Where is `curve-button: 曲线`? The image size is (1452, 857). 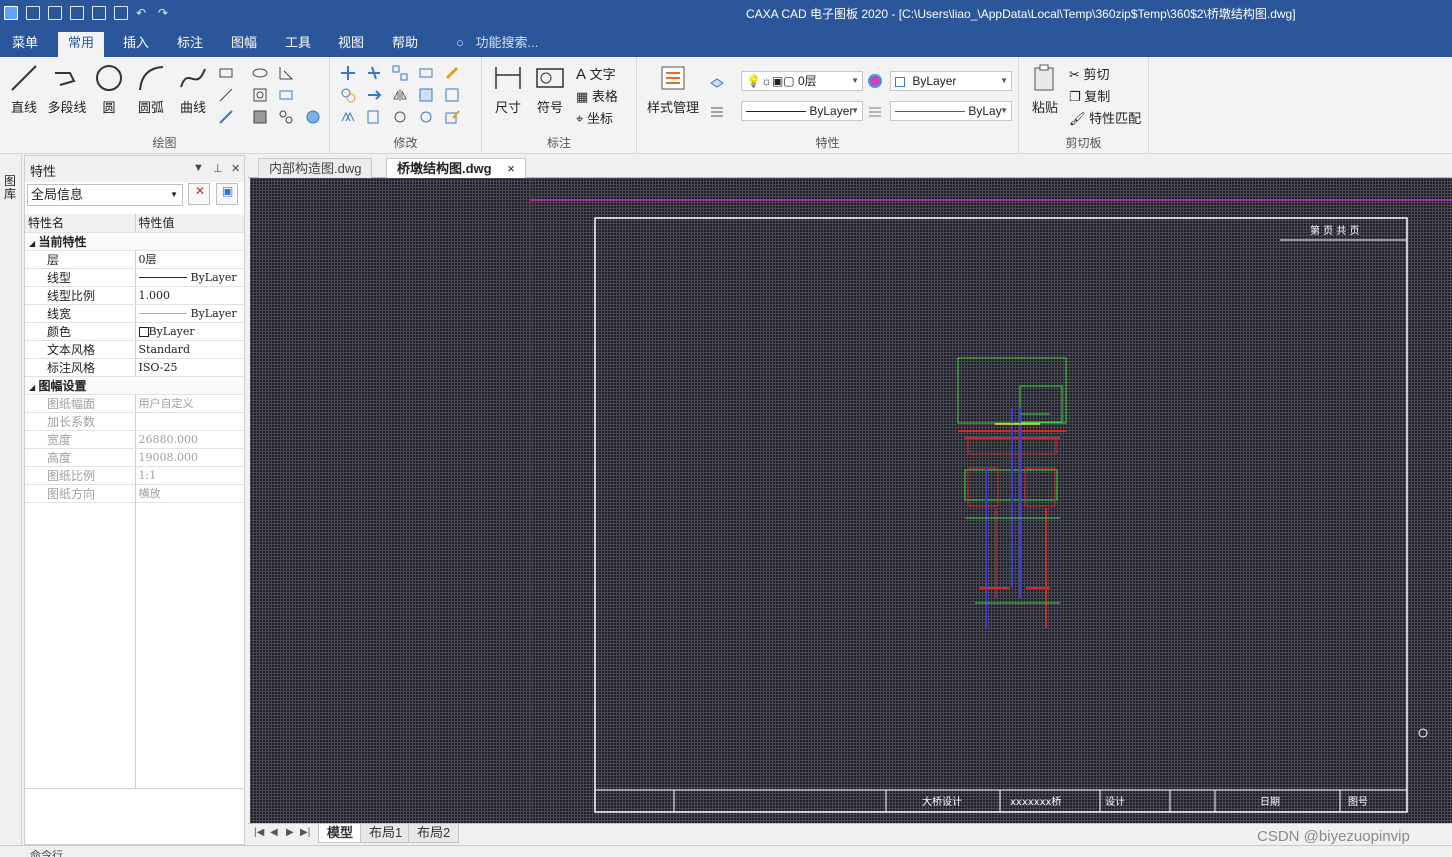
curve-button: 曲线 is located at coordinates (193, 89).